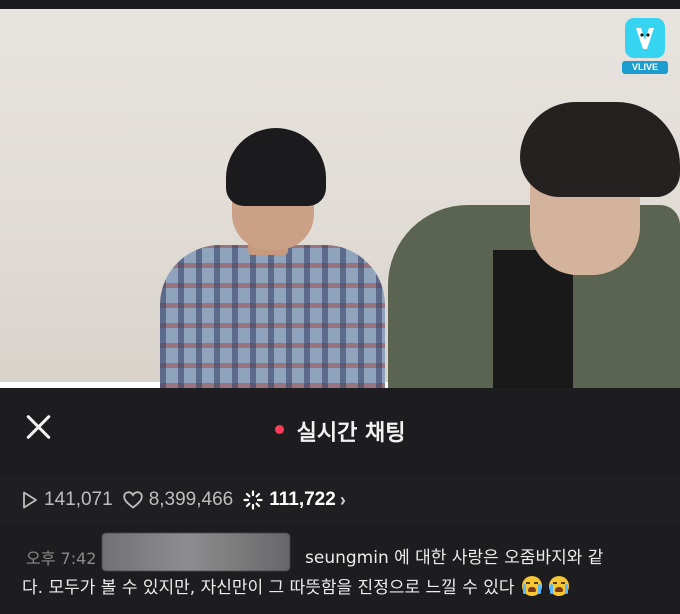 The height and width of the screenshot is (614, 680). I want to click on play-icon, so click(30, 500).